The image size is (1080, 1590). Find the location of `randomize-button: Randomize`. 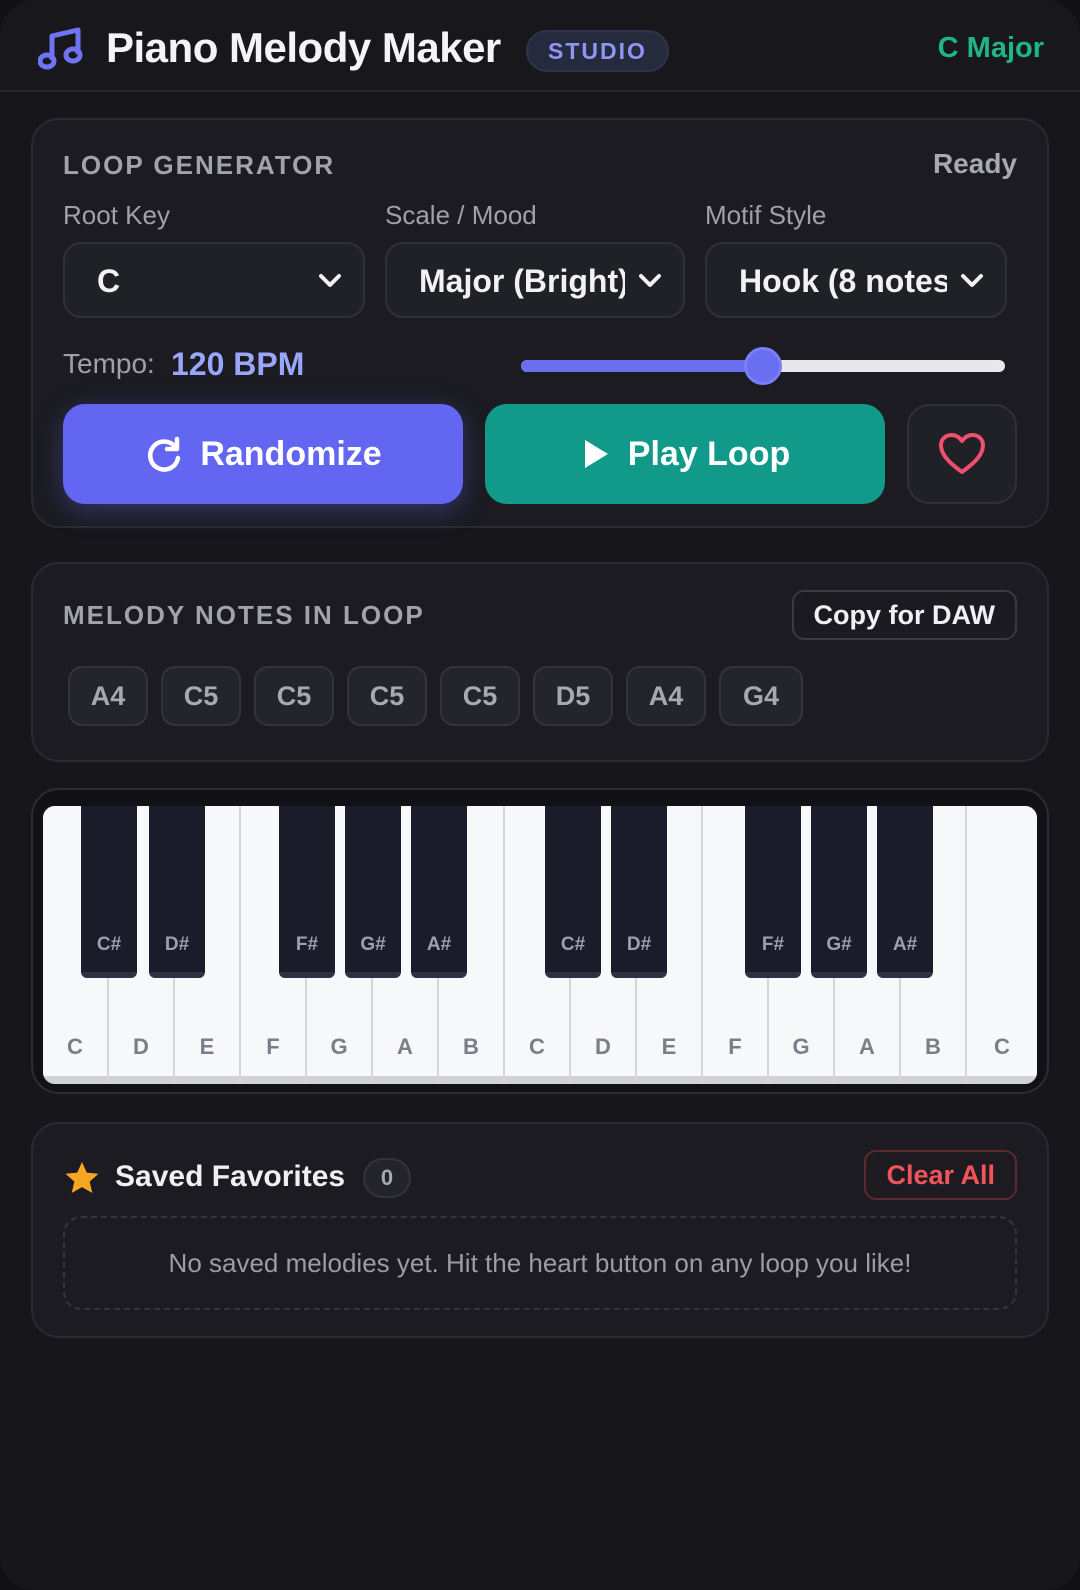

randomize-button: Randomize is located at coordinates (263, 454).